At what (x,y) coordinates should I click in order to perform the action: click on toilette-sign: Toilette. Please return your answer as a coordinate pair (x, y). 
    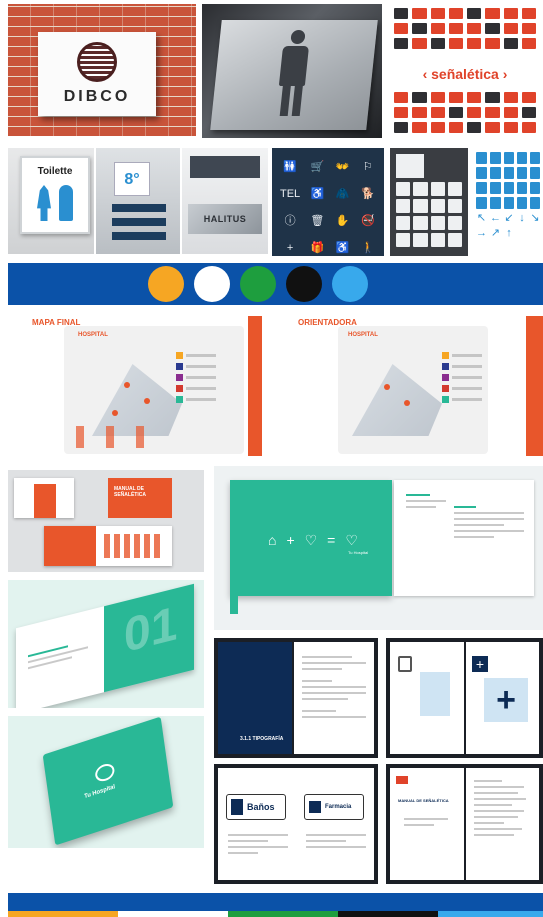
    Looking at the image, I should click on (55, 195).